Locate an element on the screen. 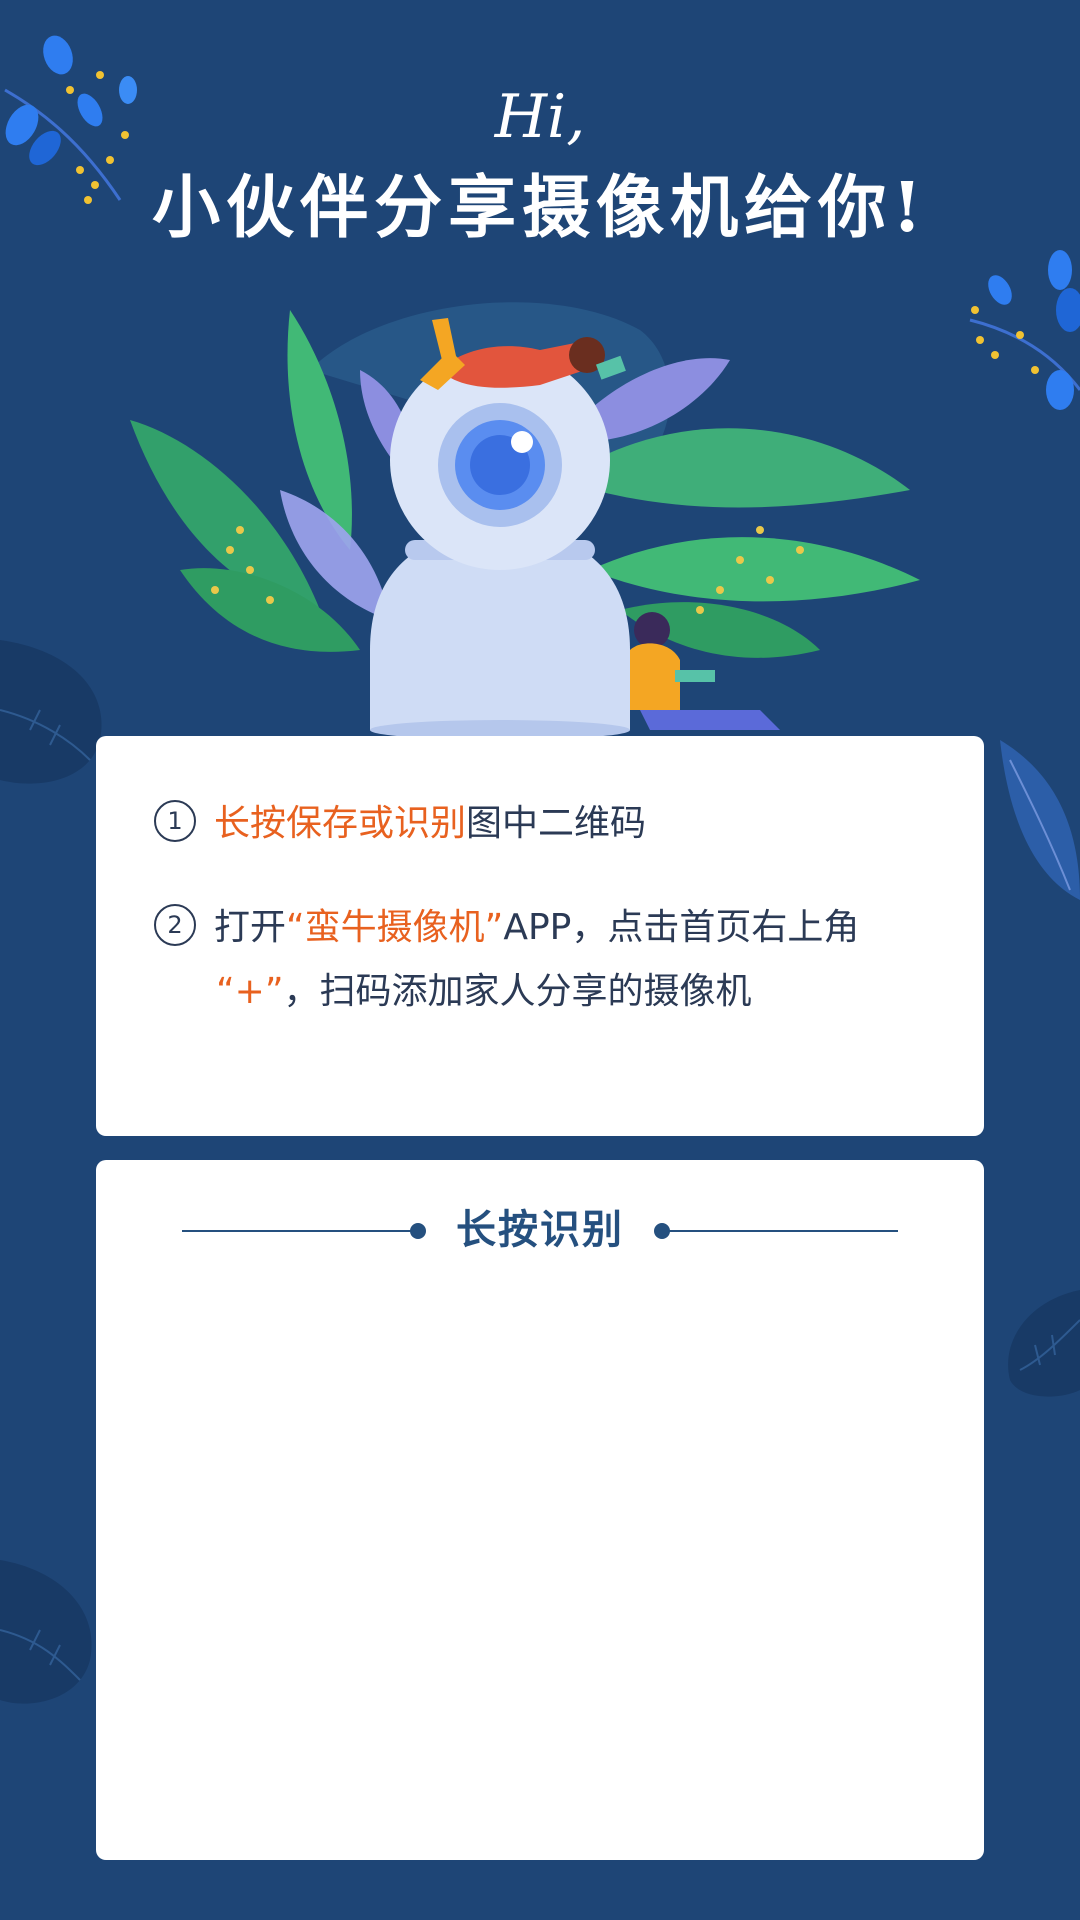  left-leaf-decoration is located at coordinates (51, 712).